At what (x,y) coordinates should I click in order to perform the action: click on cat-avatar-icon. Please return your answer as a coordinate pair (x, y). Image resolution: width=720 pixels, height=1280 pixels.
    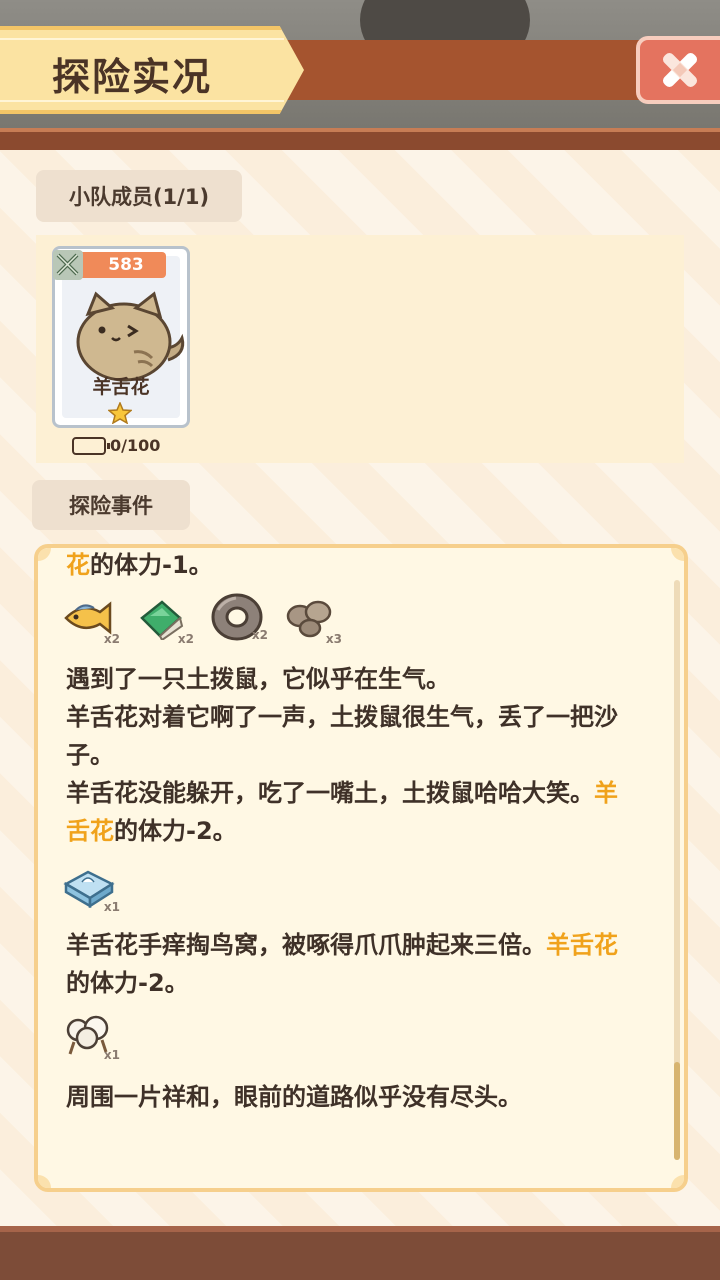
    Looking at the image, I should click on (130, 336).